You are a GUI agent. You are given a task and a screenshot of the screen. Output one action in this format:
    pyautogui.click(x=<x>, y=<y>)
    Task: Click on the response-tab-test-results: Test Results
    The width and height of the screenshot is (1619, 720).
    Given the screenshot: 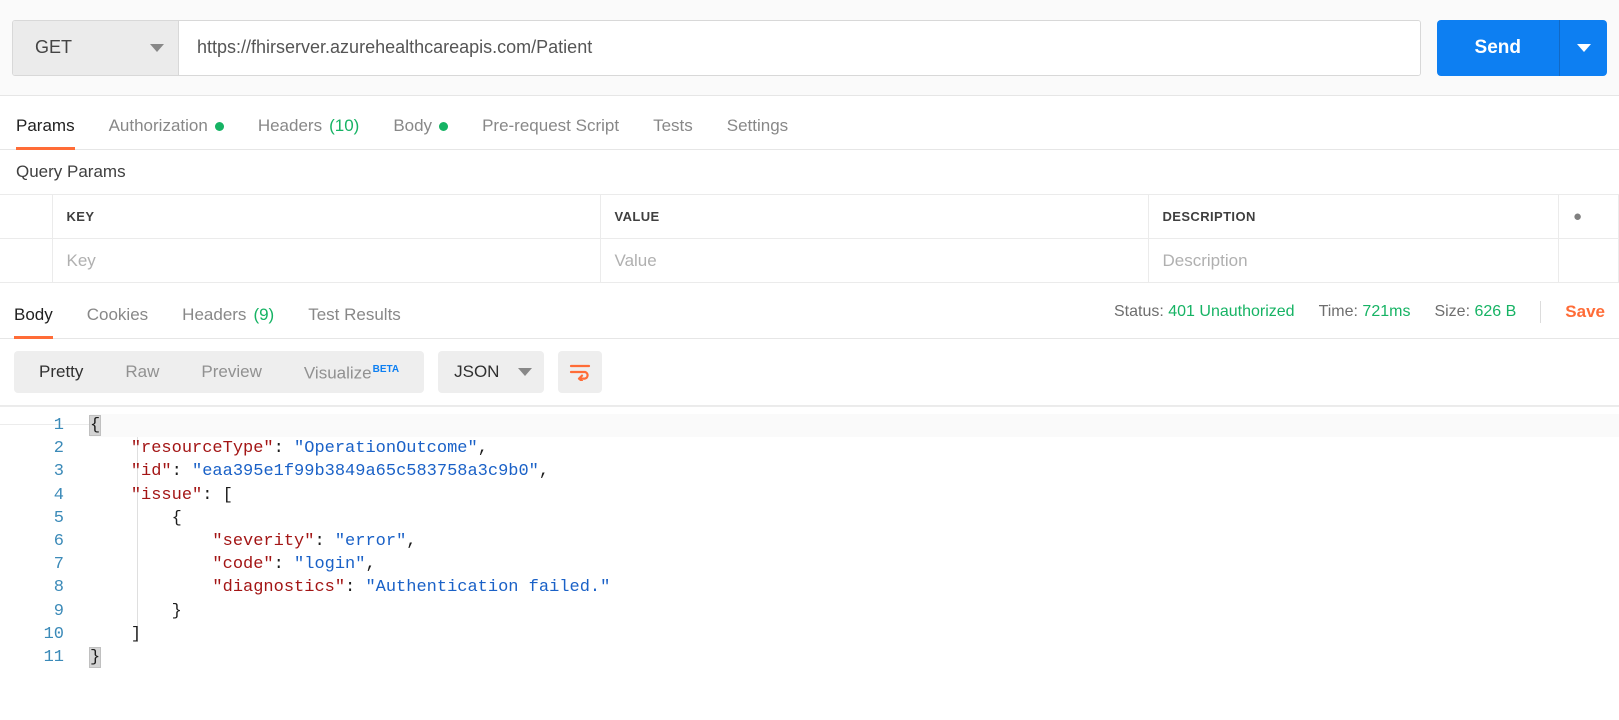 What is the action you would take?
    pyautogui.click(x=354, y=321)
    